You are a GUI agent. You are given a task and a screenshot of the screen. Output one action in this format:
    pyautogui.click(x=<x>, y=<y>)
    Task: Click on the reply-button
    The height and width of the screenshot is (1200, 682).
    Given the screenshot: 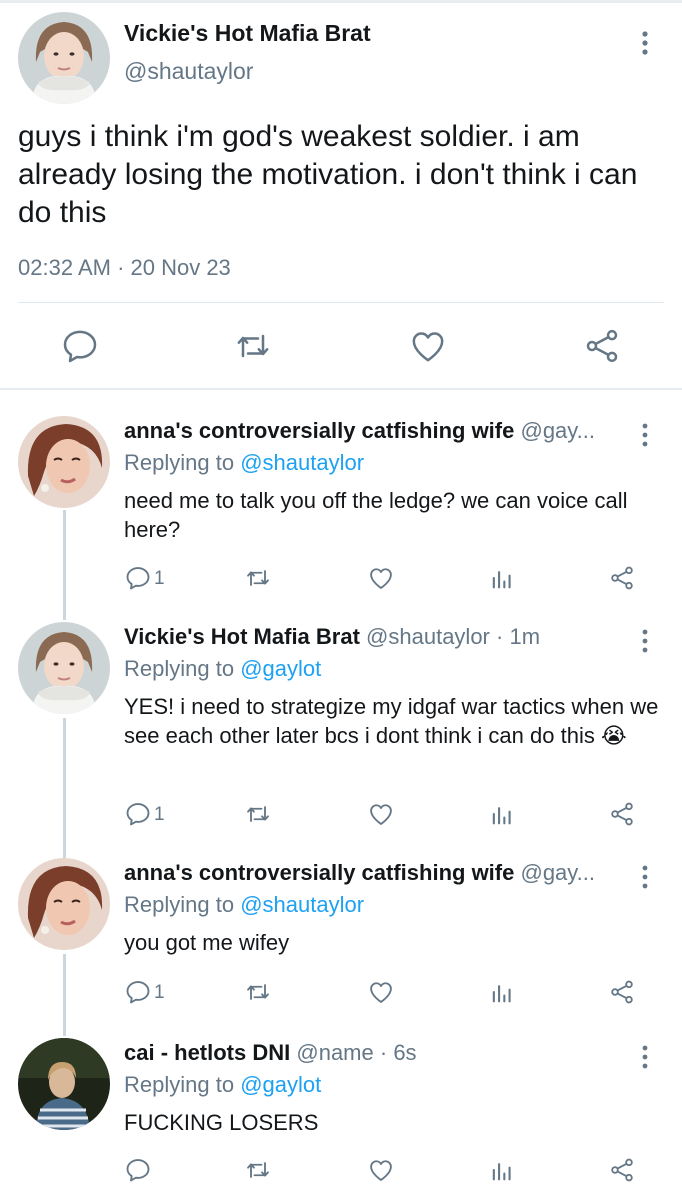 What is the action you would take?
    pyautogui.click(x=154, y=1172)
    